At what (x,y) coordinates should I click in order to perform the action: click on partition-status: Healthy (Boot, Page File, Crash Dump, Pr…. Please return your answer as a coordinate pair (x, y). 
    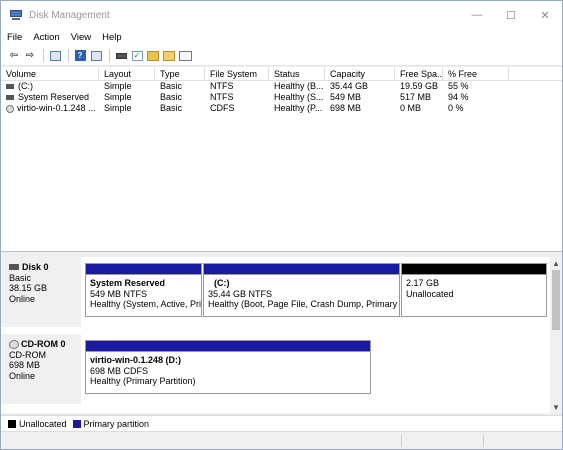
    Looking at the image, I should click on (303, 304).